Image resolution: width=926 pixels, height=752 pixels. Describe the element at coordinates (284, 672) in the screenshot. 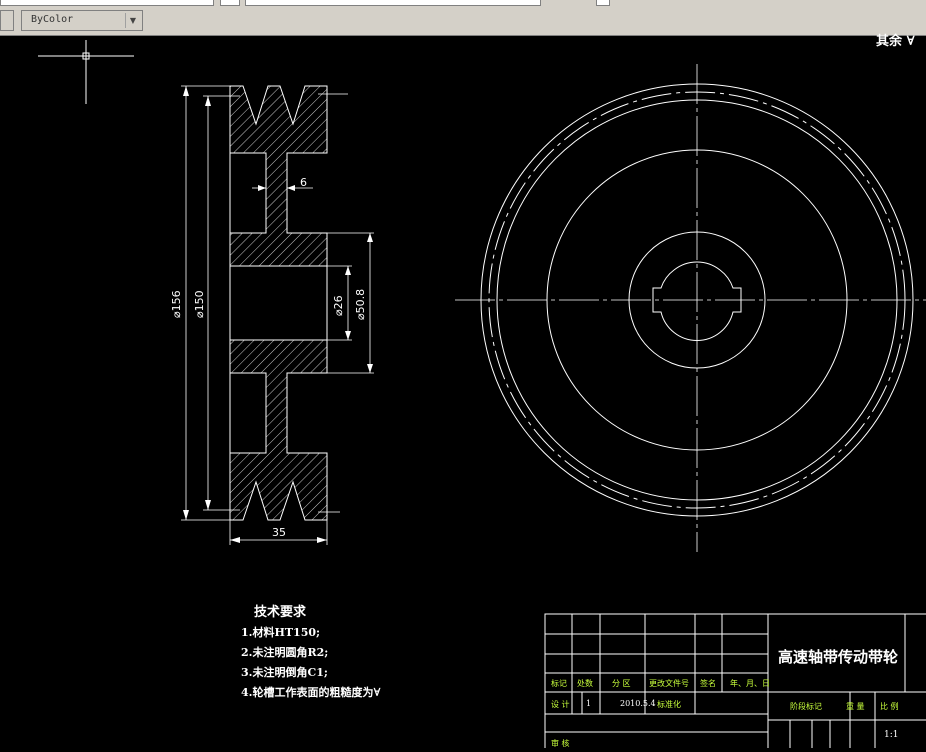

I see `tech-requirement-3: 3.未注明倒角C1;` at that location.